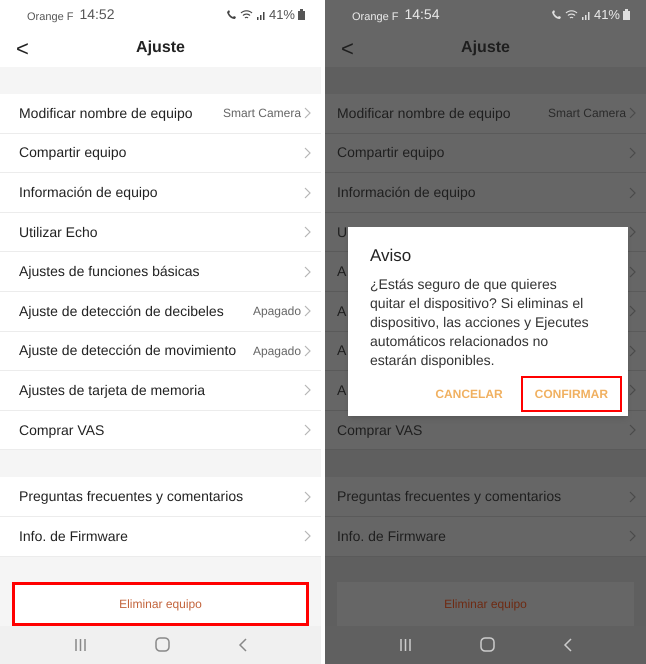 The width and height of the screenshot is (646, 664). I want to click on settings-row: Ajuste de detección de decibeles Apagado, so click(160, 312).